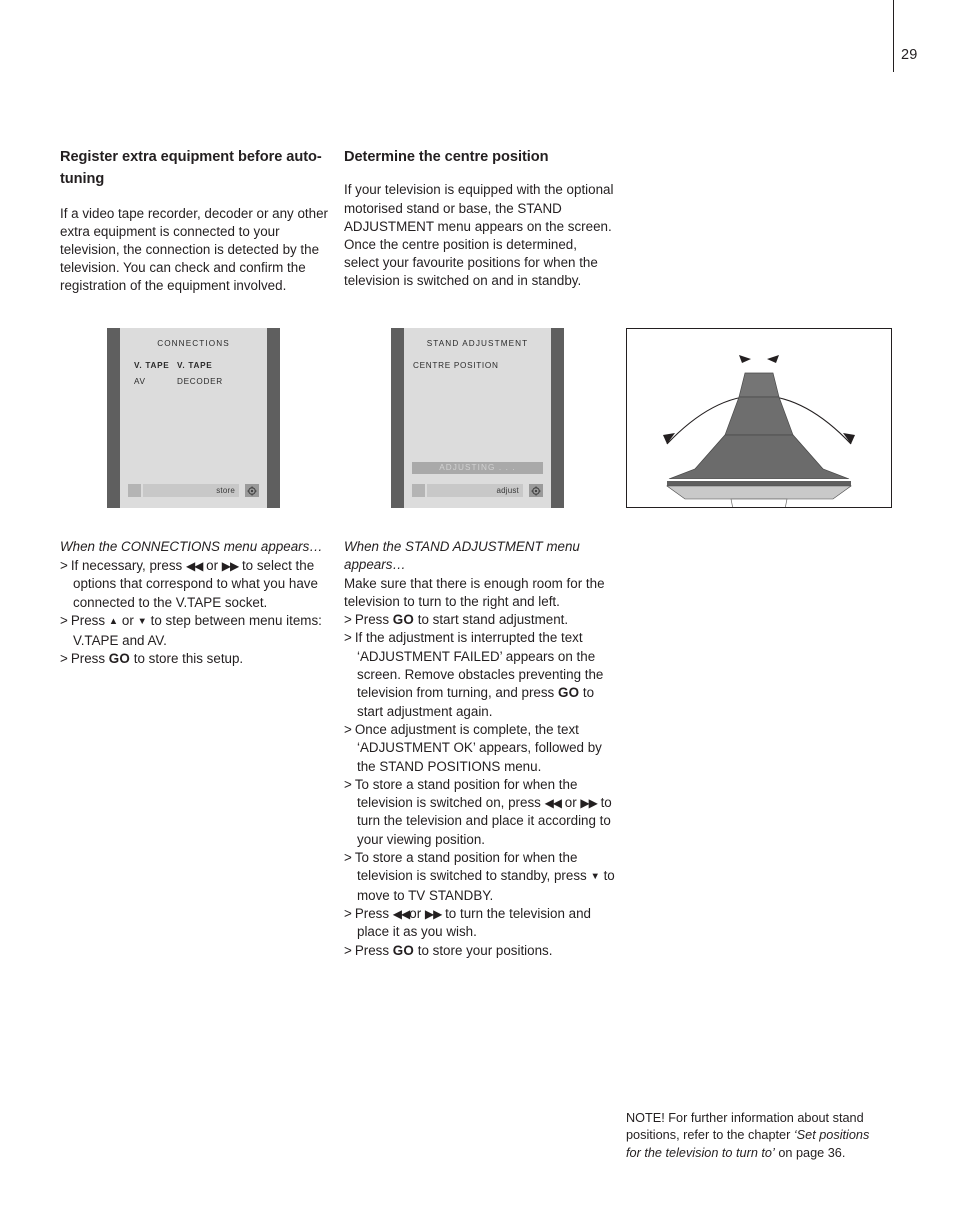 The width and height of the screenshot is (954, 1225). I want to click on stand-adjust-label: adjust, so click(507, 490).